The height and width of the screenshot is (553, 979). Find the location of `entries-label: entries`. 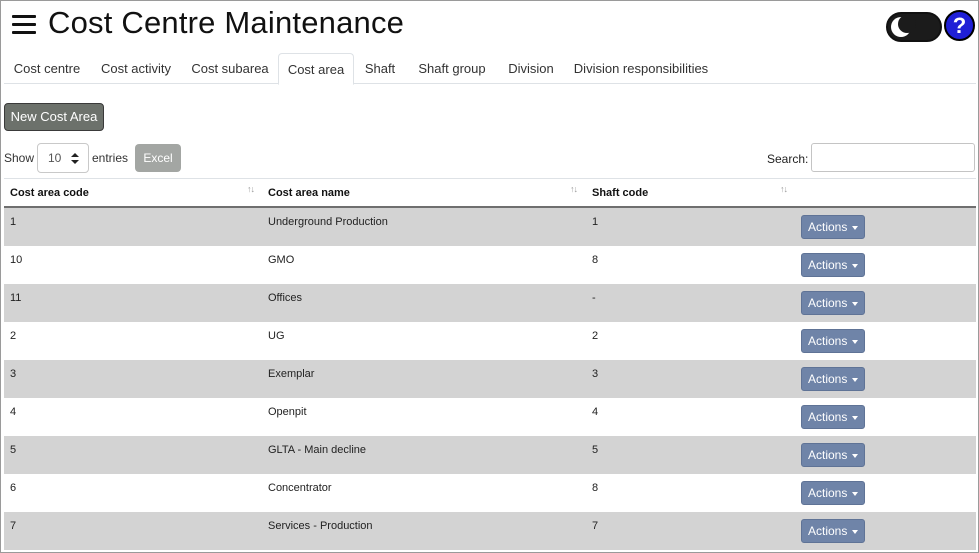

entries-label: entries is located at coordinates (110, 158).